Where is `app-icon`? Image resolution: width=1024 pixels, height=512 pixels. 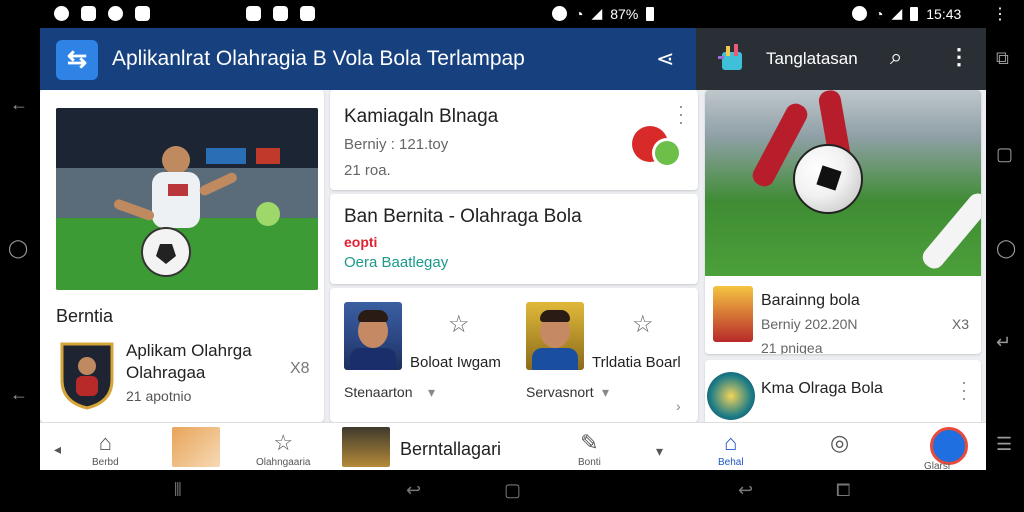
app-icon is located at coordinates (88, 13).